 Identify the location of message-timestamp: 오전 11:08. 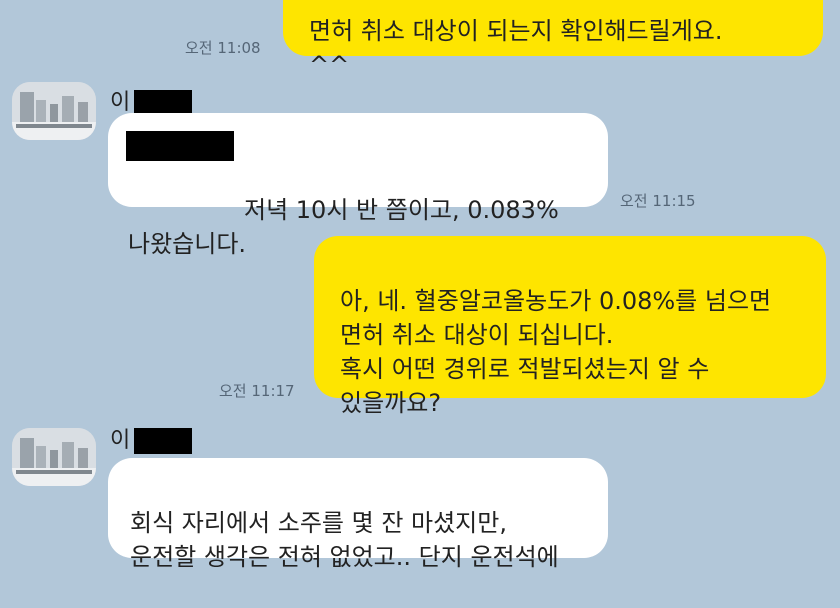
(223, 48).